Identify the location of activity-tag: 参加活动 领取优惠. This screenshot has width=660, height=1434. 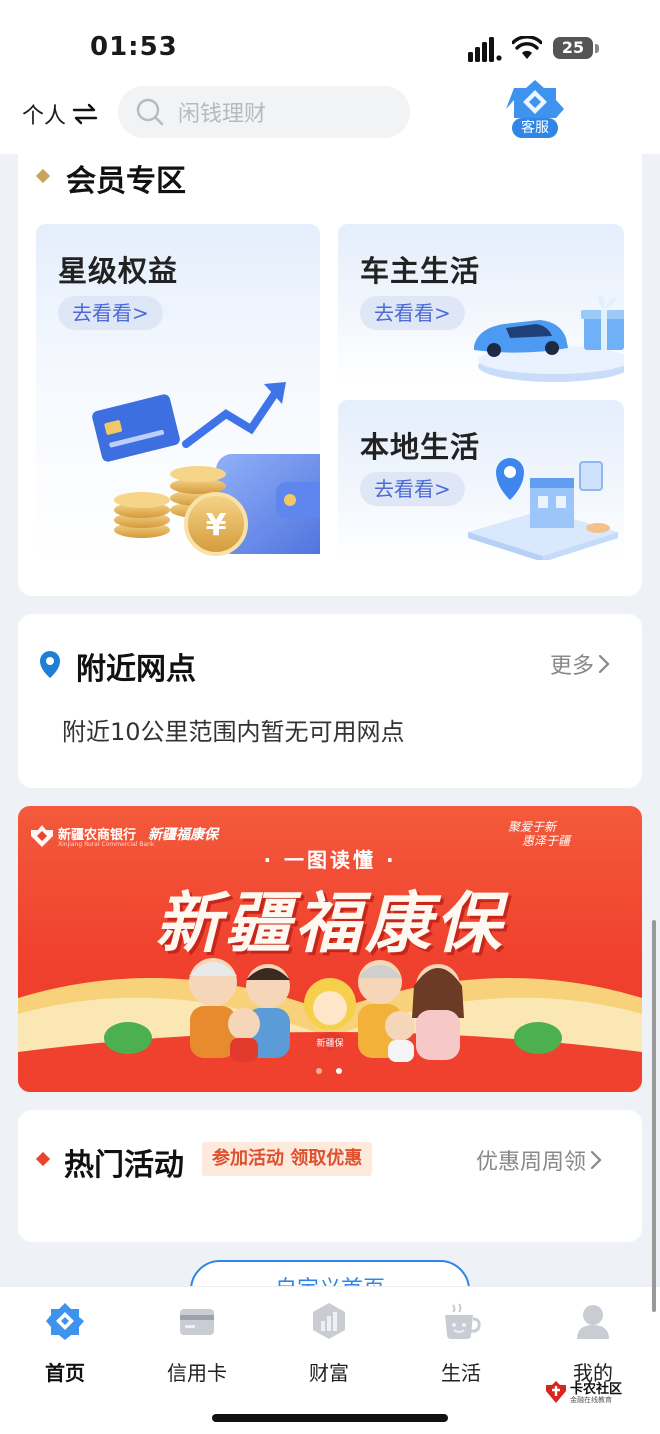
(287, 1159).